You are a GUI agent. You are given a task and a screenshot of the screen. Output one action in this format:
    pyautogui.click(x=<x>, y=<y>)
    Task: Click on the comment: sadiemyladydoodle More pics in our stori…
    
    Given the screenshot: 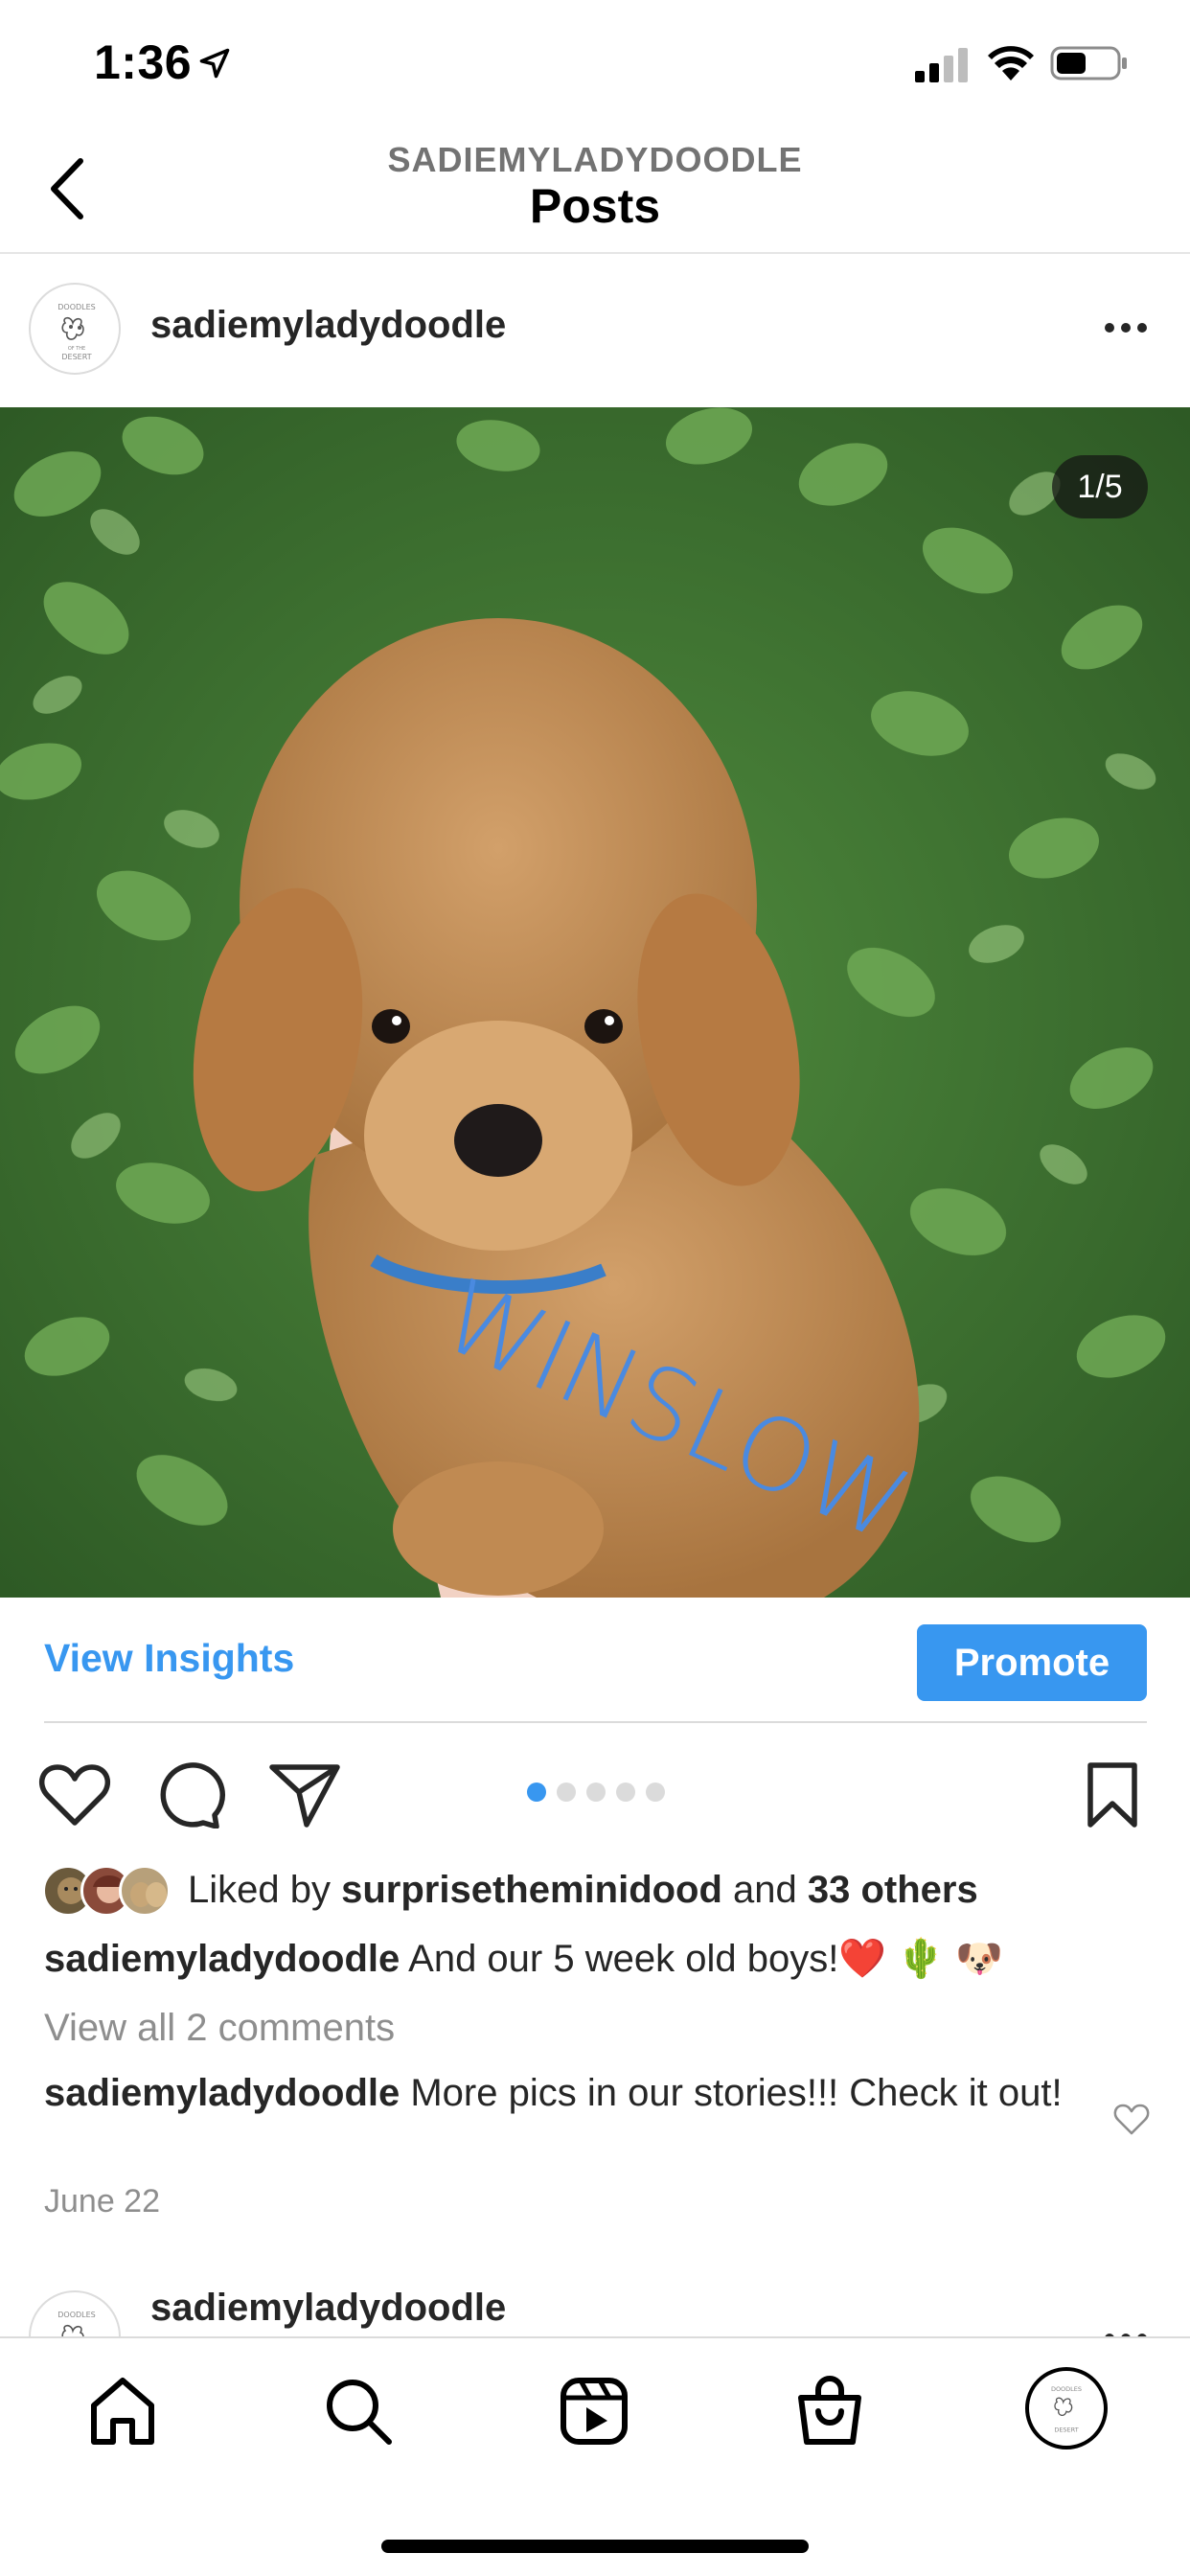 What is the action you would take?
    pyautogui.click(x=566, y=2093)
    